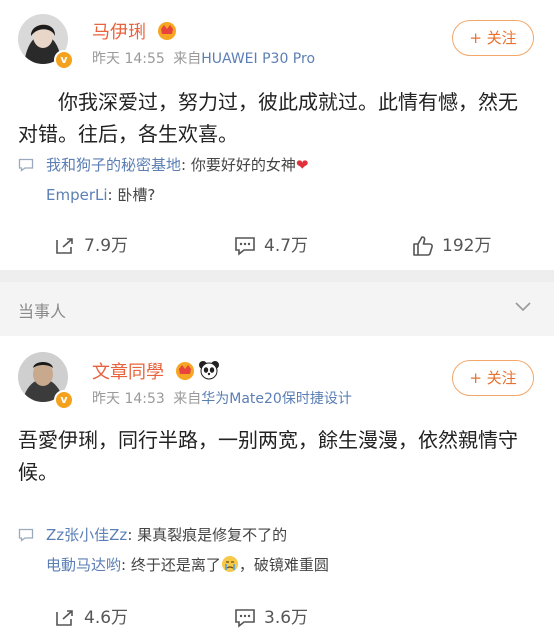 The image size is (554, 630). I want to click on post-source: 华为Mate20保时捷设计, so click(276, 399).